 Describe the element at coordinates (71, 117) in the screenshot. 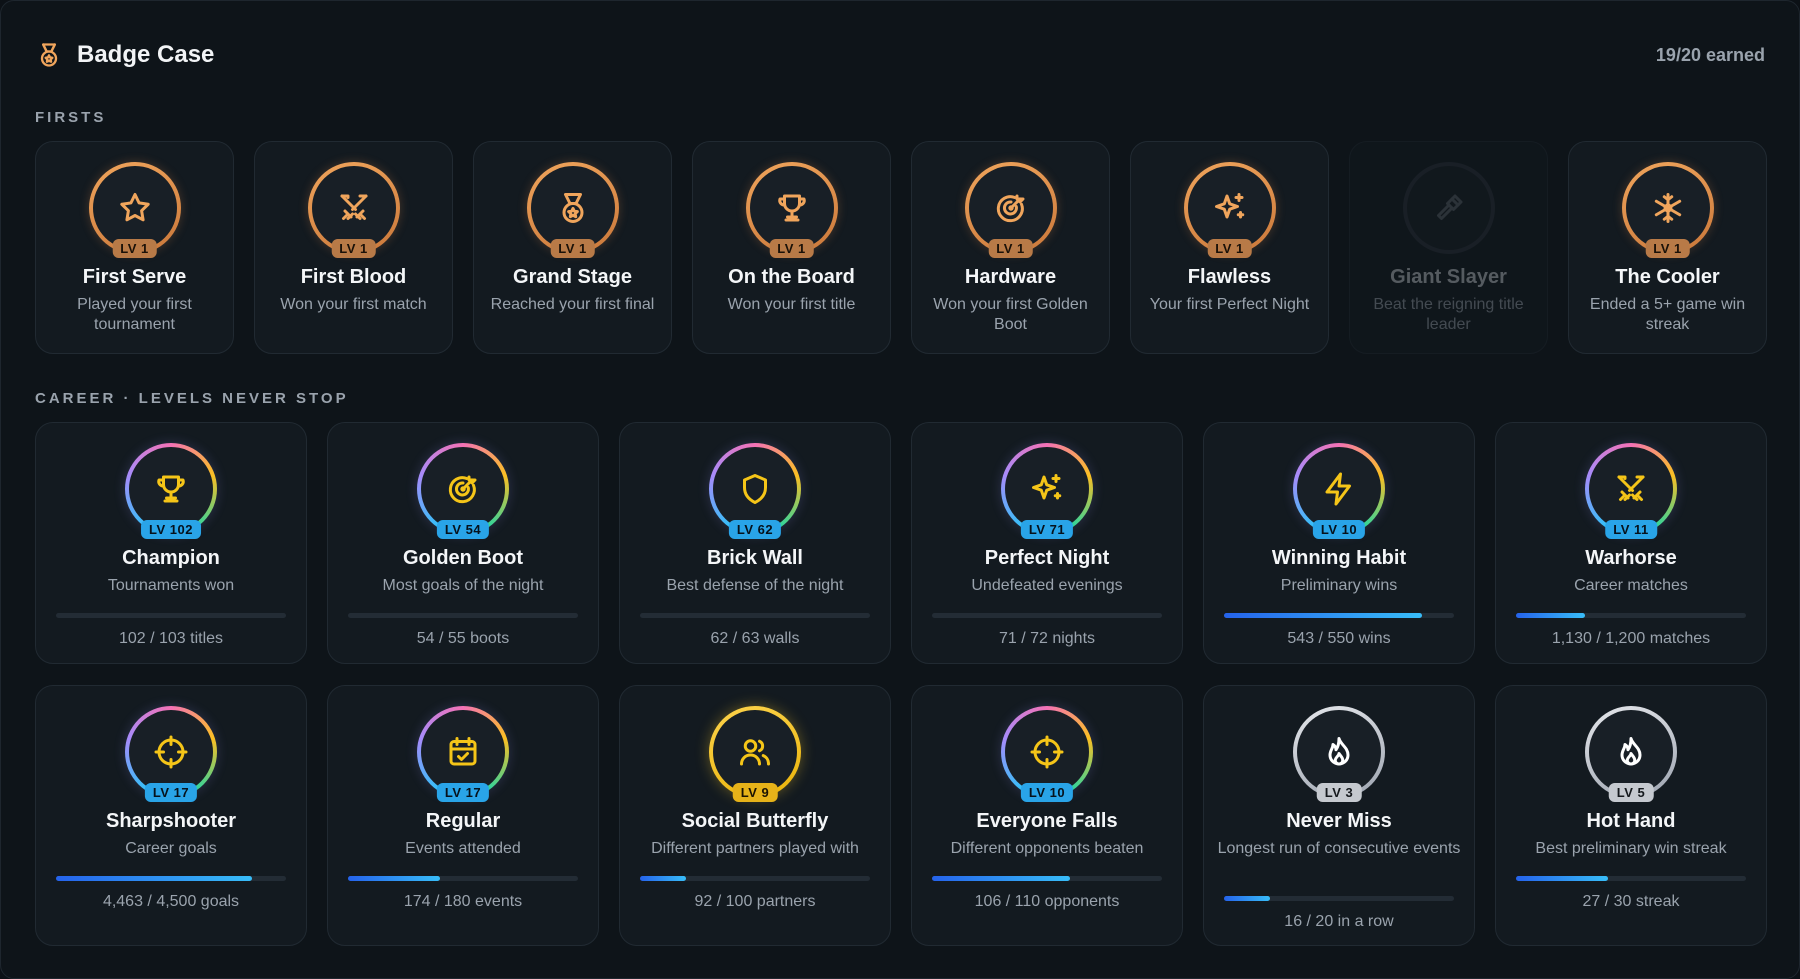

I see `section-firsts-label: FIRSTS` at that location.